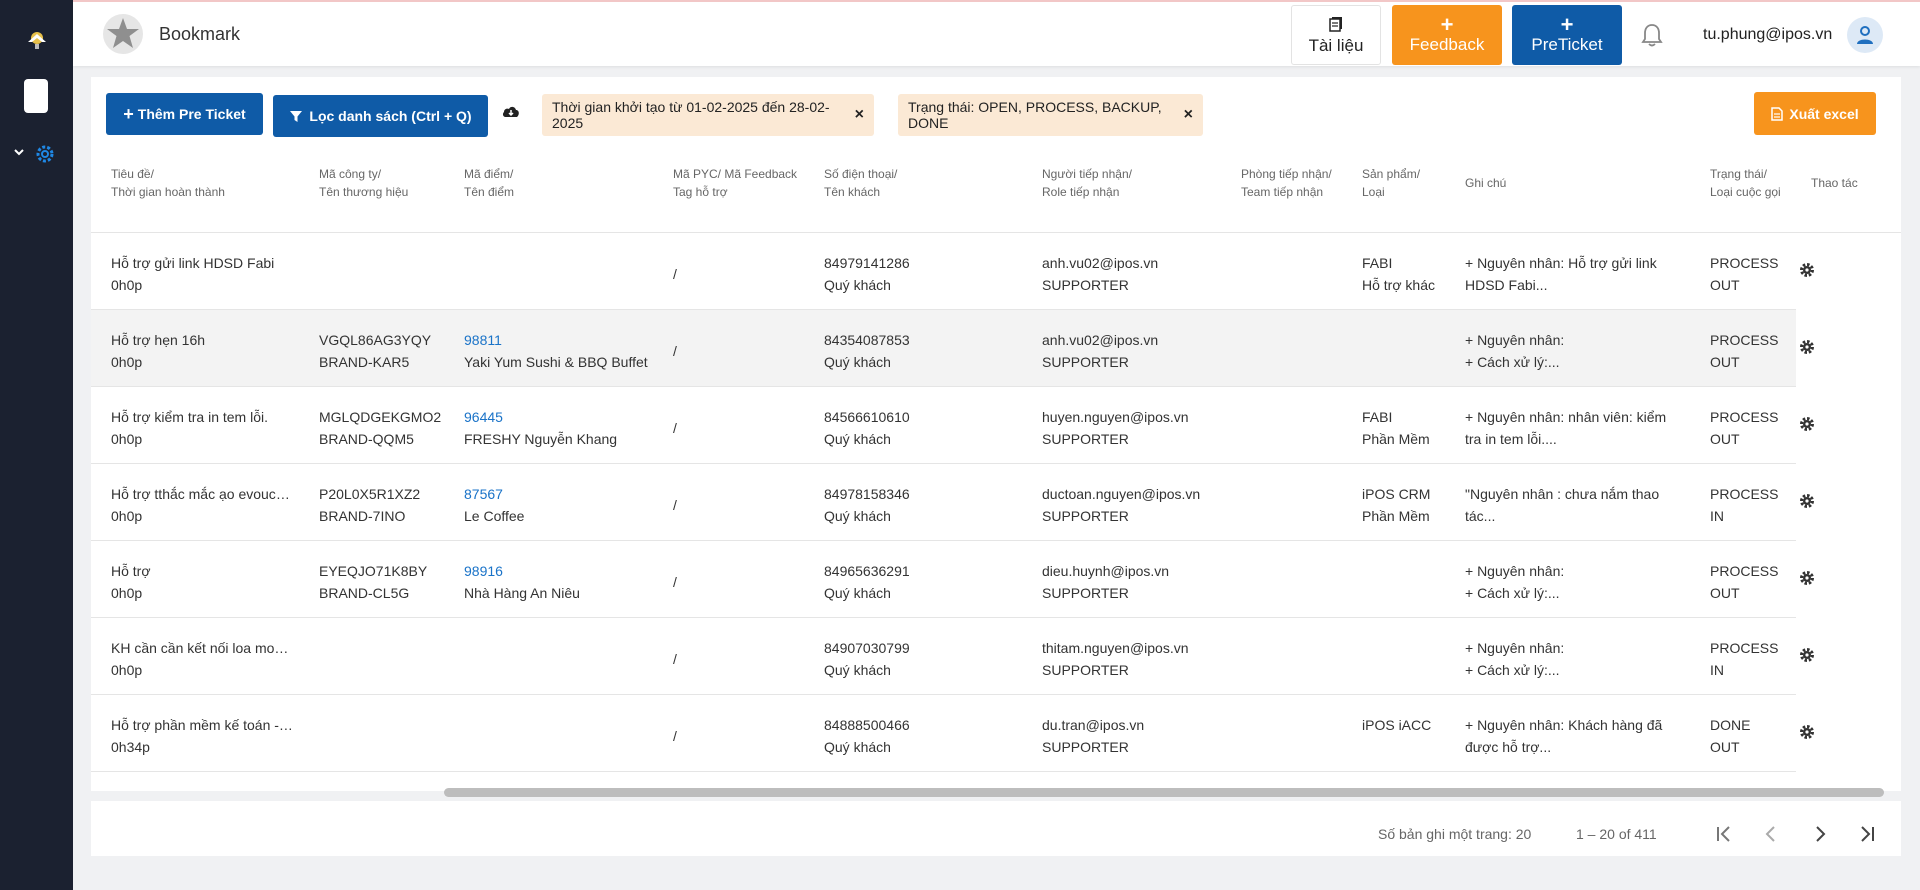 The image size is (1920, 890). Describe the element at coordinates (1286, 183) in the screenshot. I see `col-department: Phòng tiếp nhận/Team tiếp nhận` at that location.